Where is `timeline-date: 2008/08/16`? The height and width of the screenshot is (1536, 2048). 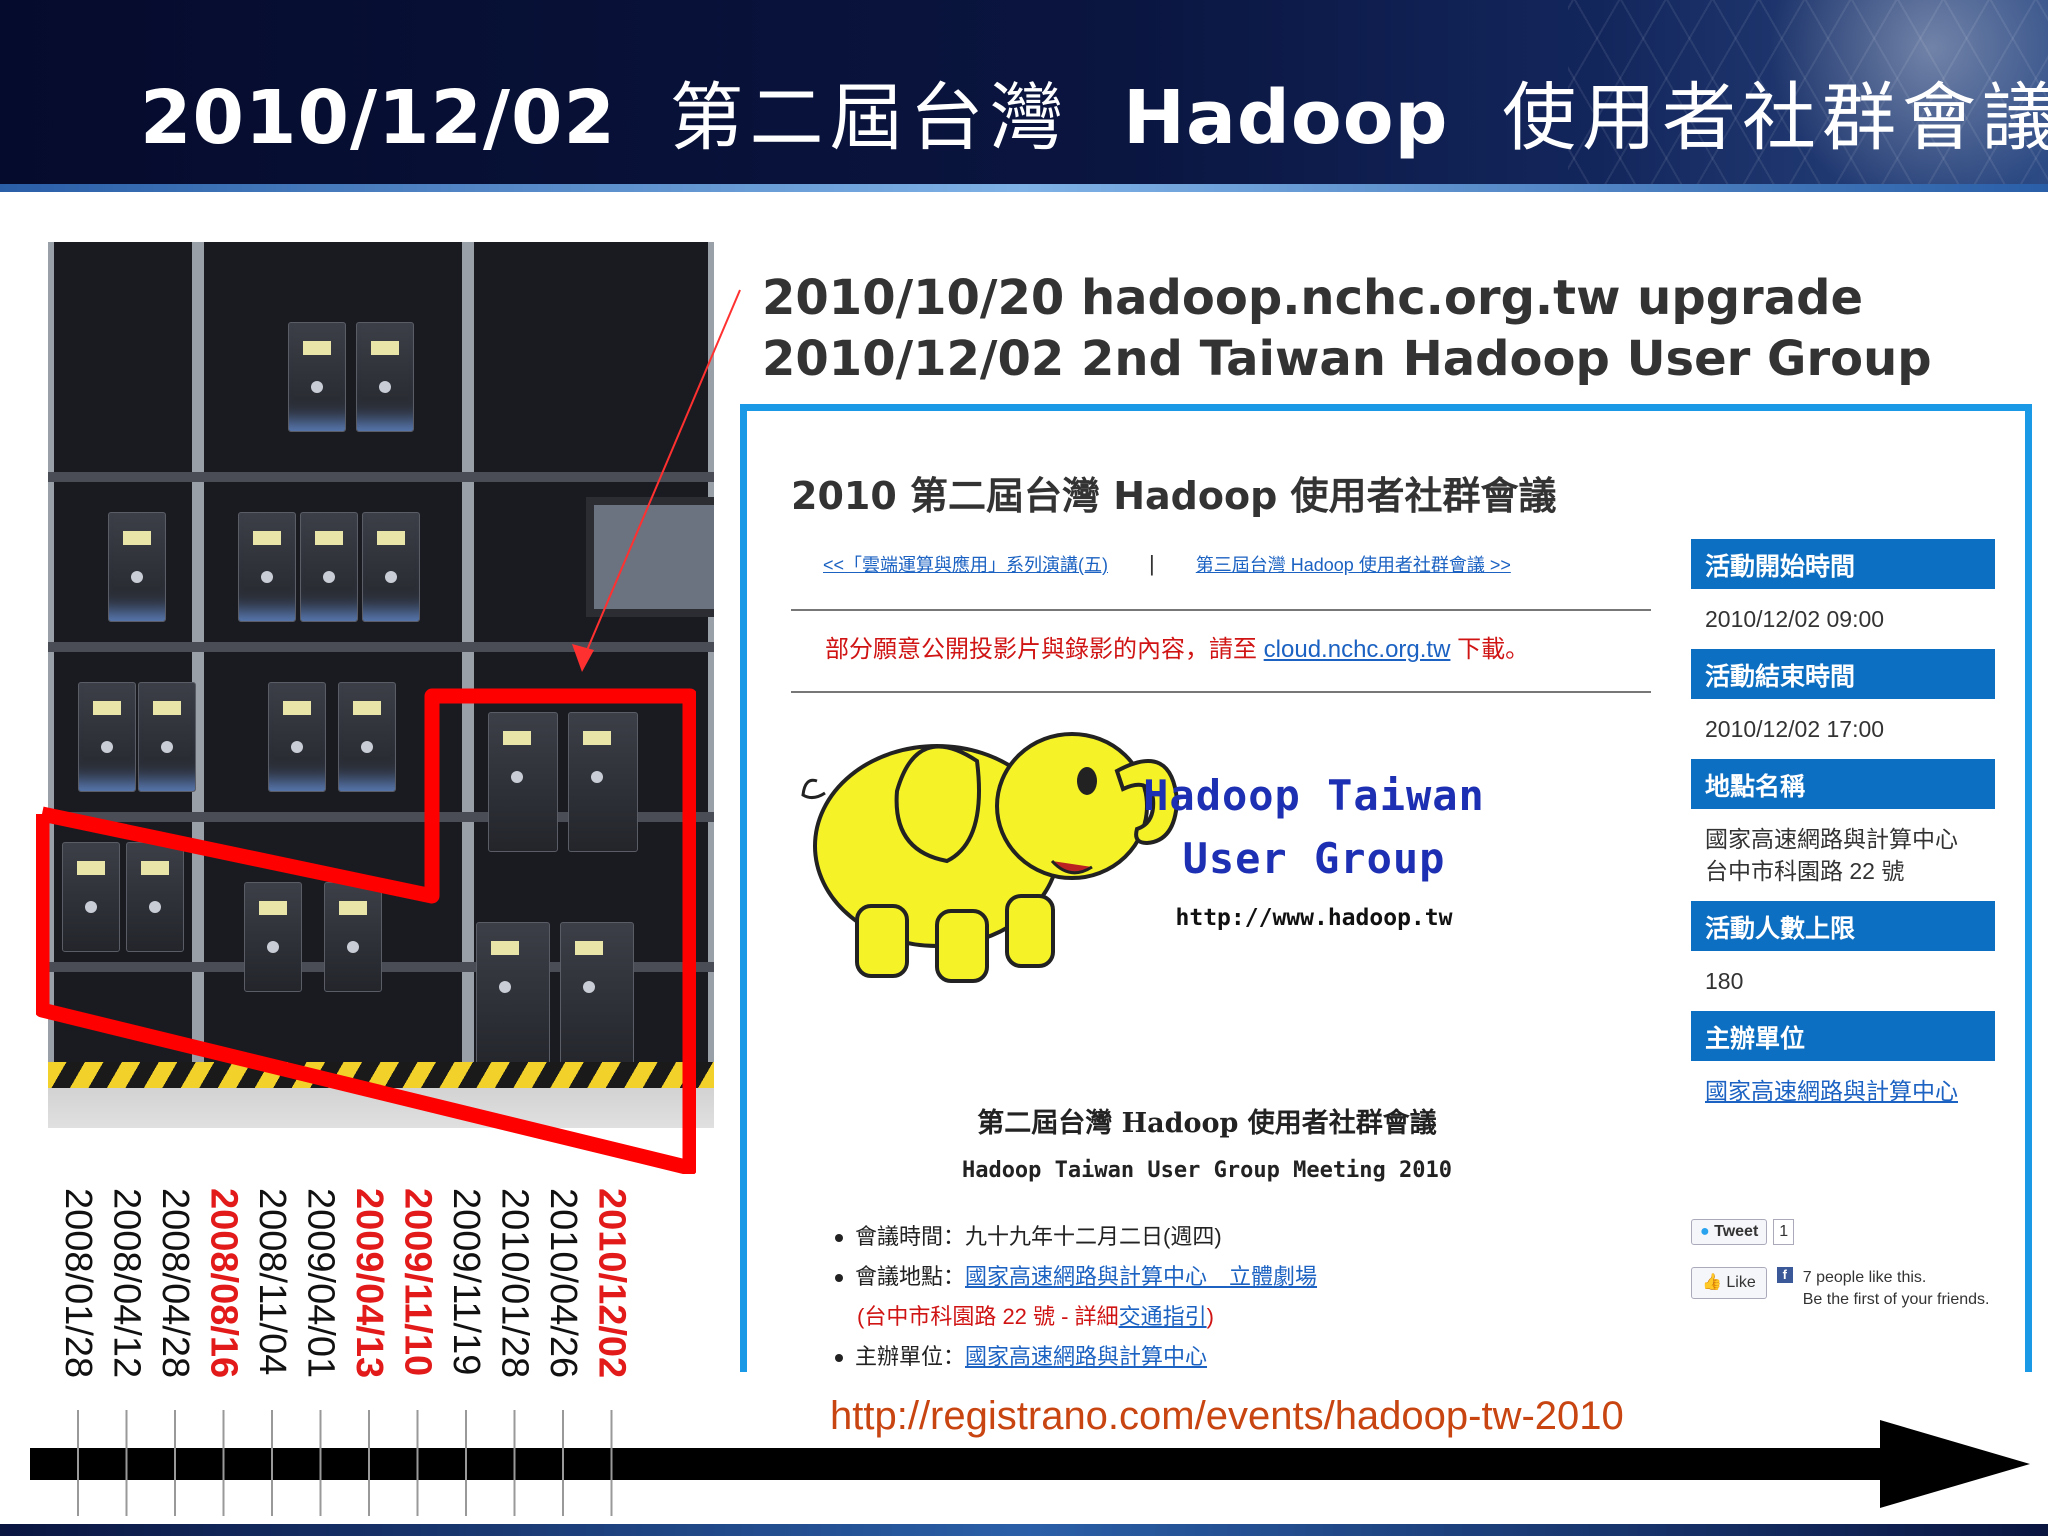 timeline-date: 2008/08/16 is located at coordinates (223, 1283).